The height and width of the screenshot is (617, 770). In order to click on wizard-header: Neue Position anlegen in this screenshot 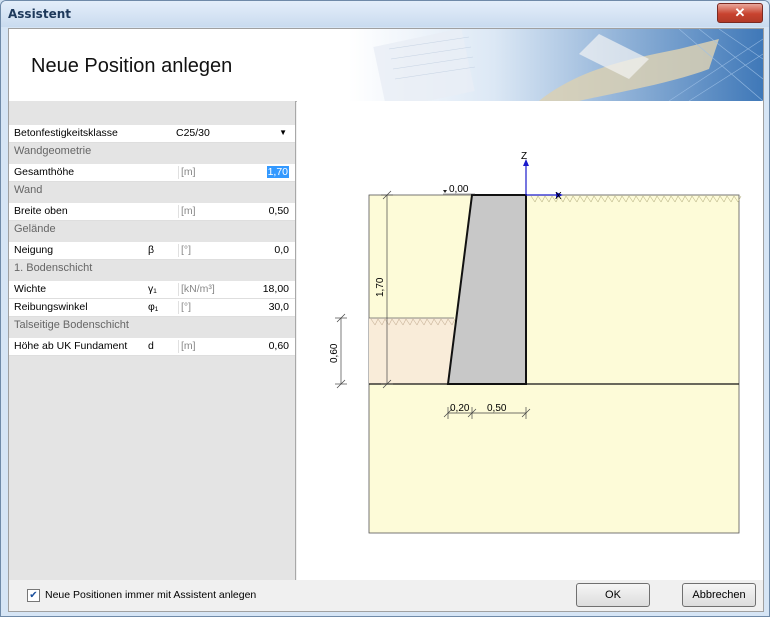, I will do `click(386, 65)`.